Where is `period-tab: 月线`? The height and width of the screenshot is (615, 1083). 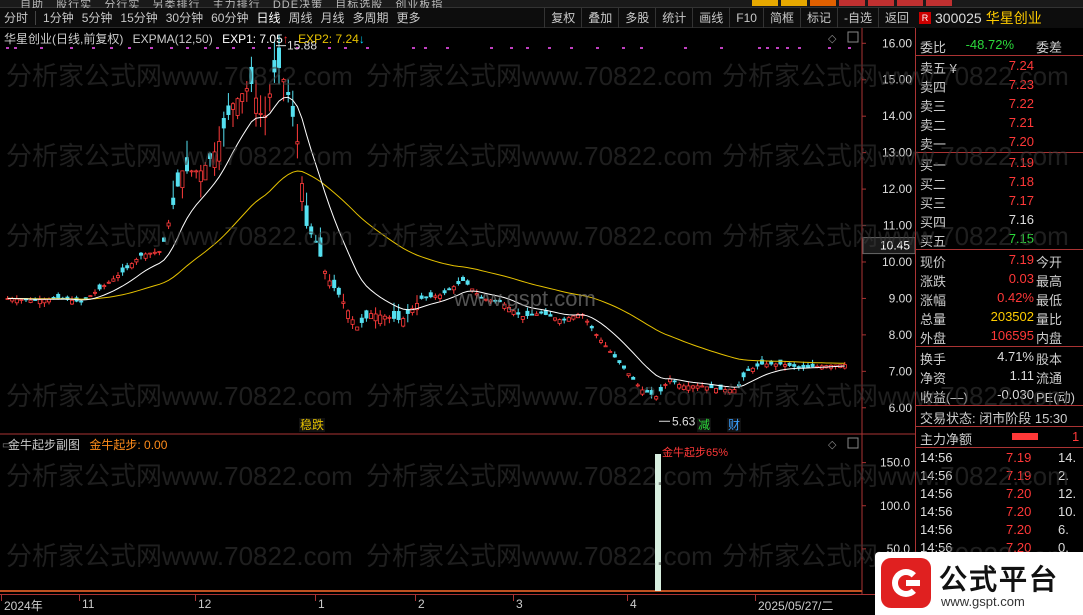 period-tab: 月线 is located at coordinates (333, 18).